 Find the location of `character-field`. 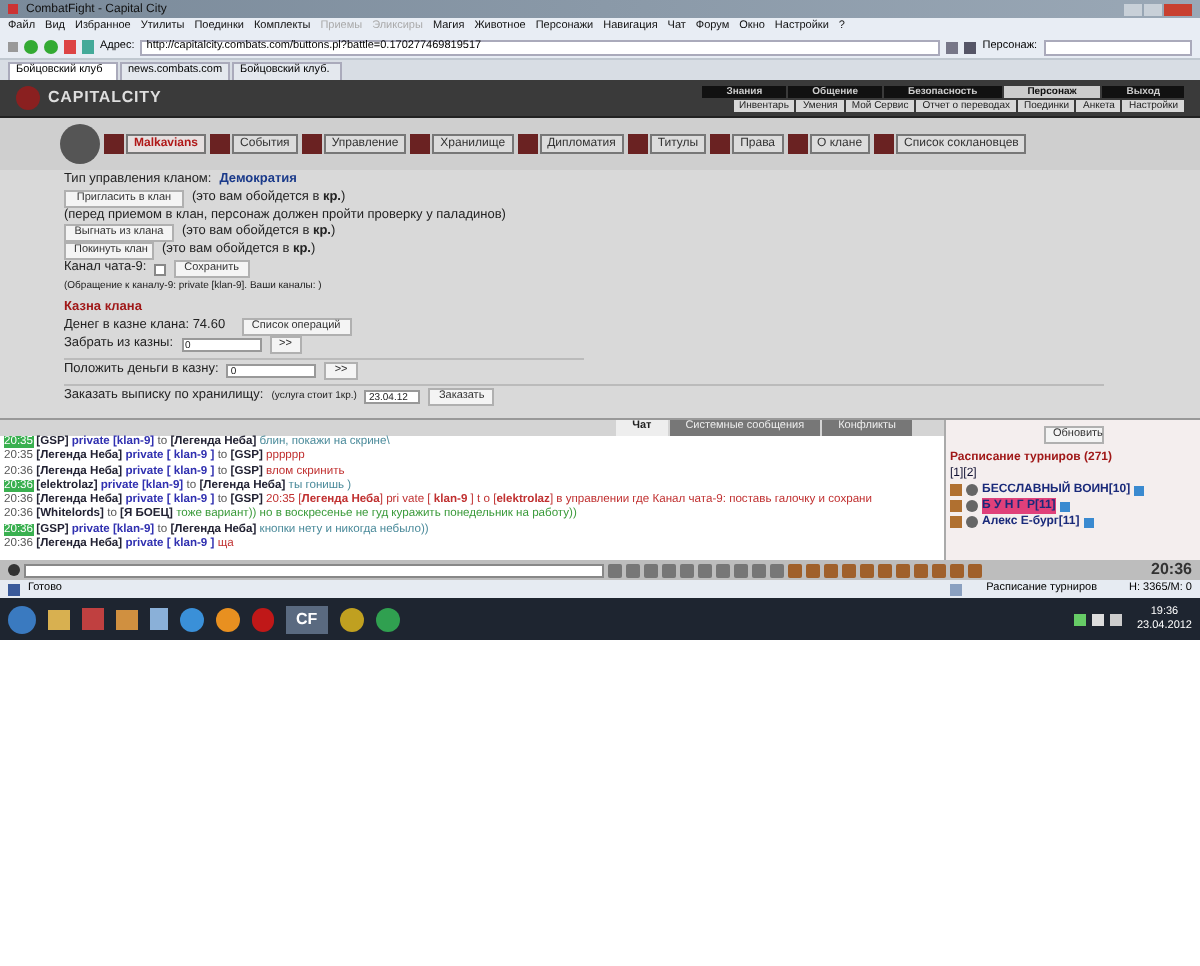

character-field is located at coordinates (1117, 47).